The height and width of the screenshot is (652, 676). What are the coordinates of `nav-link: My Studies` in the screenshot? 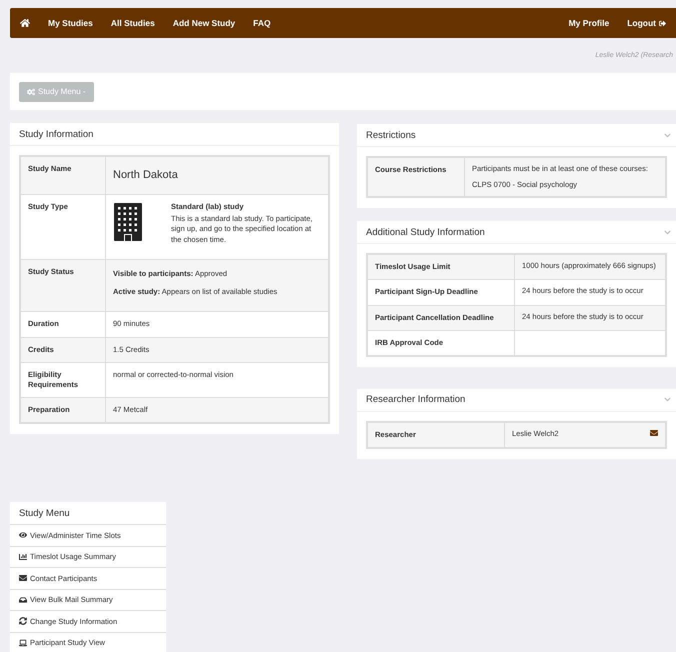 It's located at (70, 23).